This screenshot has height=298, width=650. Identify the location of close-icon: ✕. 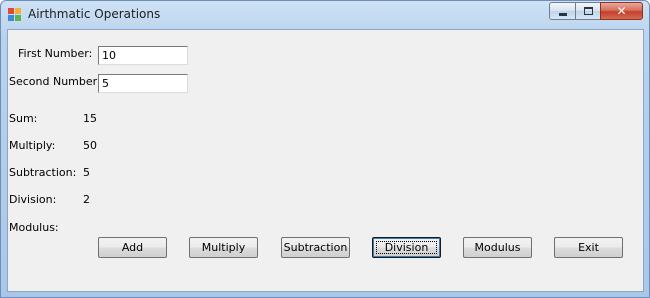
(621, 11).